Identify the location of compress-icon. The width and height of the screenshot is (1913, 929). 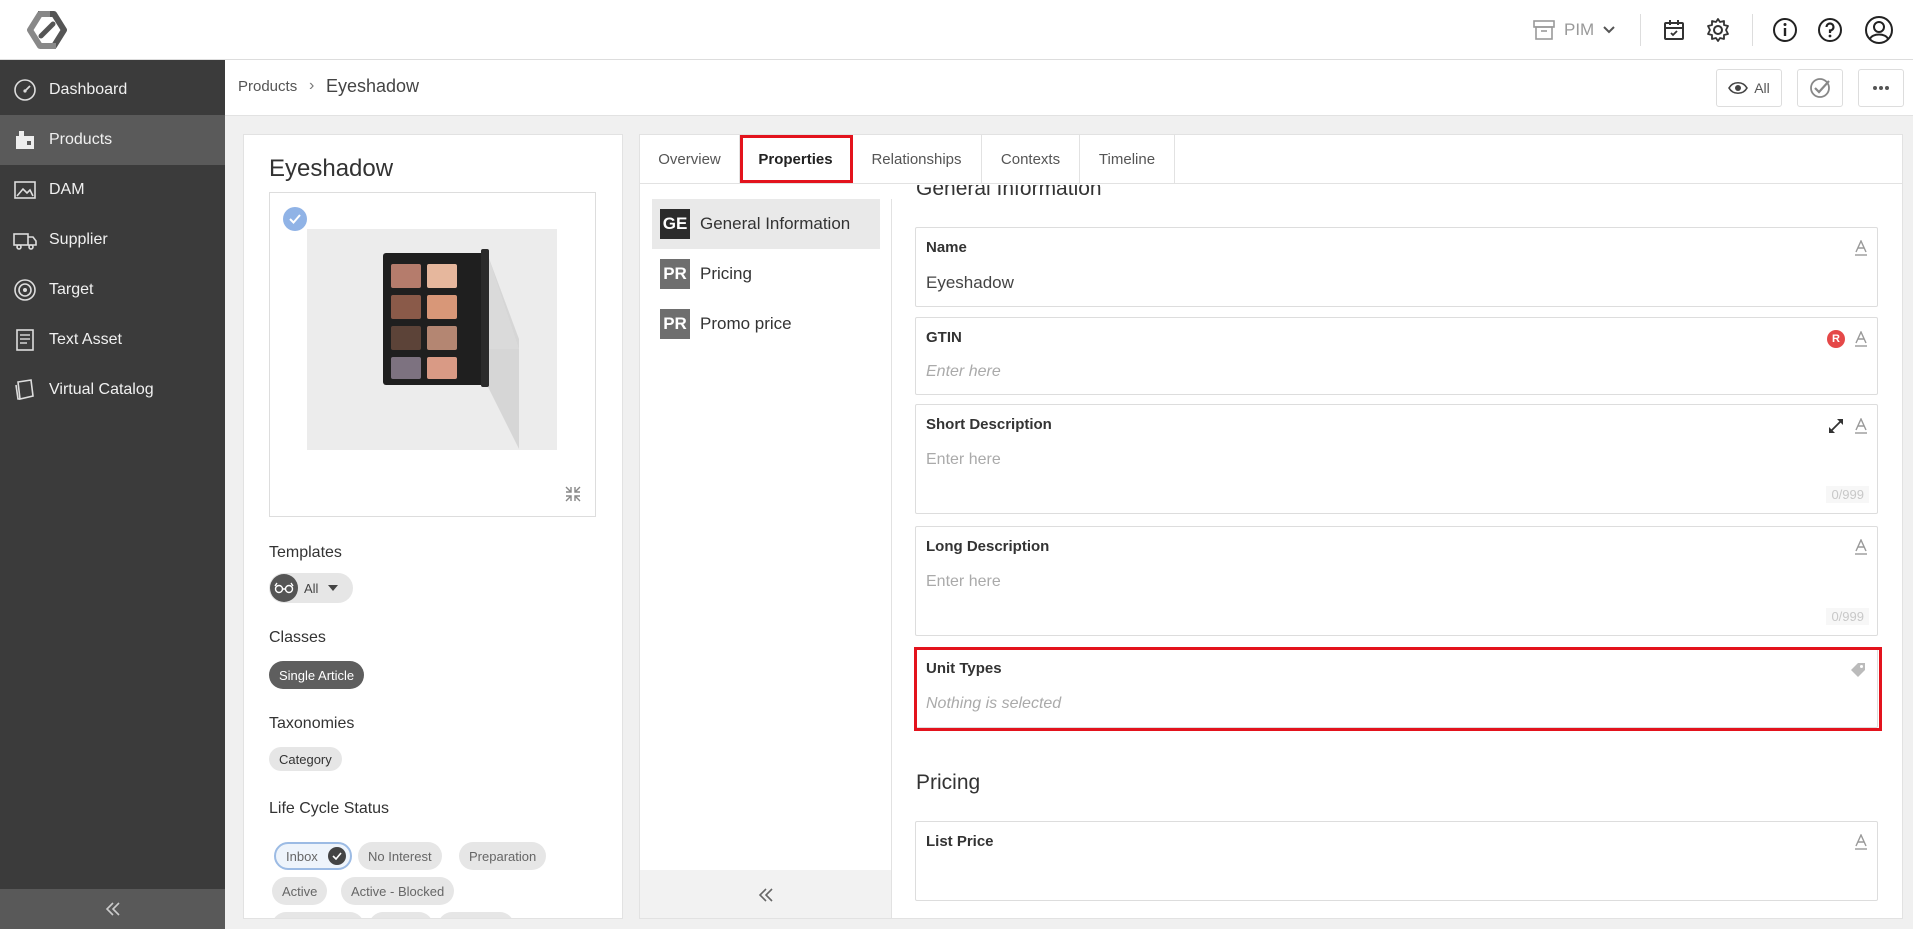
(573, 494).